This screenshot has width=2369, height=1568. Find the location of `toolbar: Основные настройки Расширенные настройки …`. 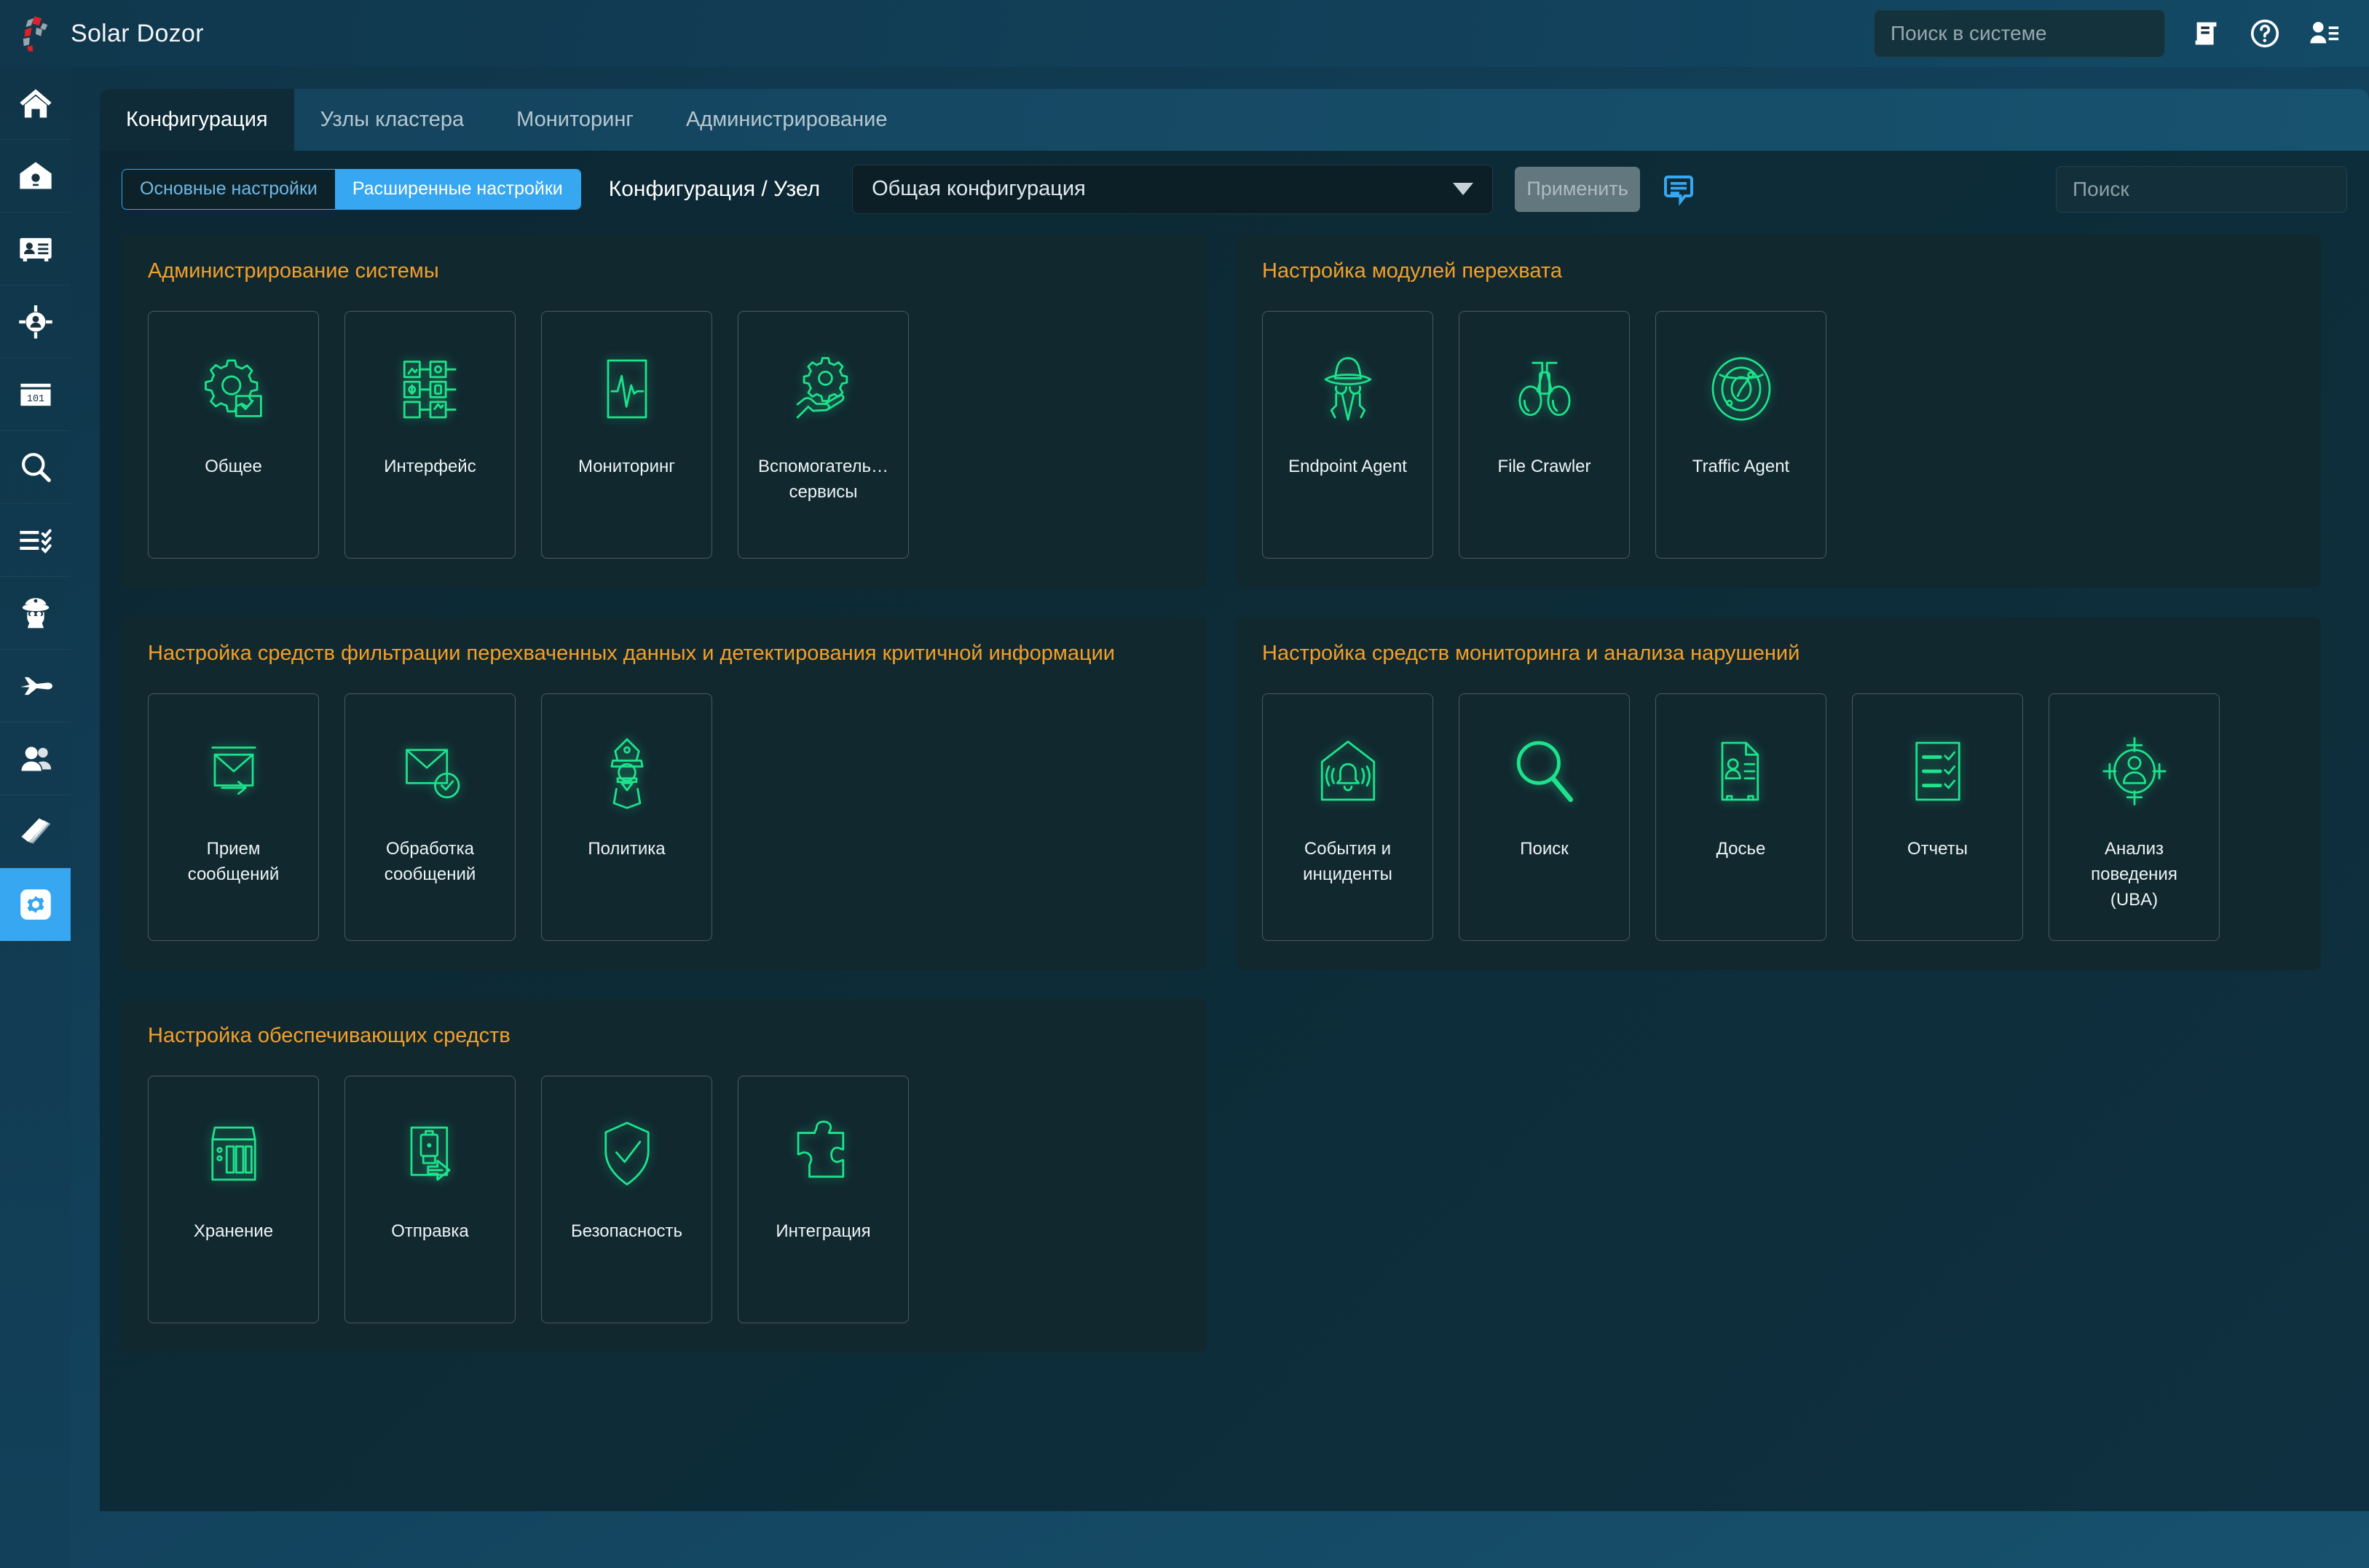

toolbar: Основные настройки Расширенные настройки … is located at coordinates (1234, 189).